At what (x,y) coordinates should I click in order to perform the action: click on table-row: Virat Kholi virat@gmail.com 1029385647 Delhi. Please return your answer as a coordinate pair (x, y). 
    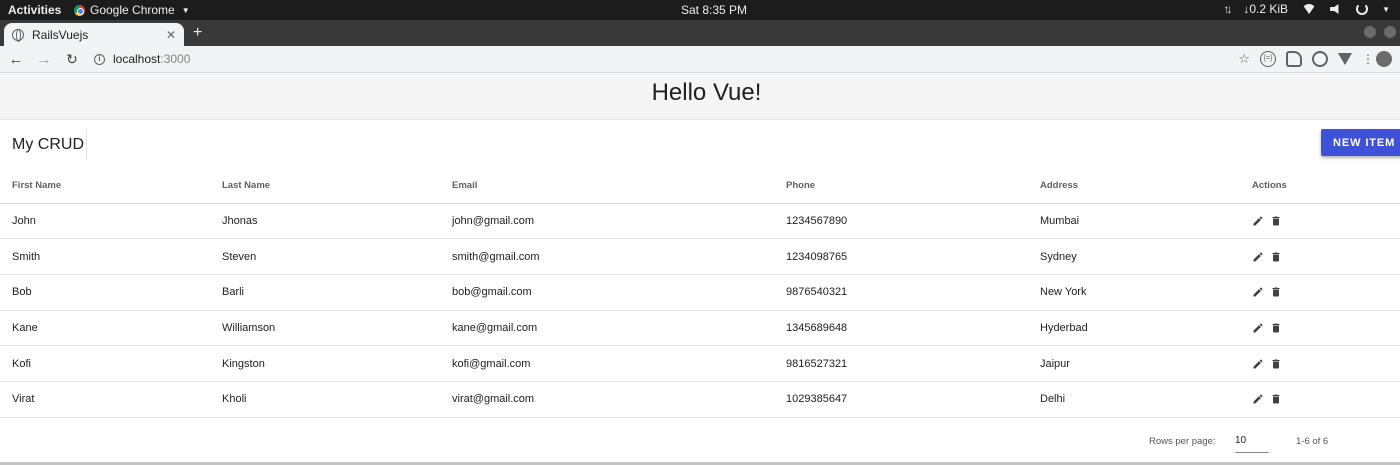
    Looking at the image, I should click on (700, 399).